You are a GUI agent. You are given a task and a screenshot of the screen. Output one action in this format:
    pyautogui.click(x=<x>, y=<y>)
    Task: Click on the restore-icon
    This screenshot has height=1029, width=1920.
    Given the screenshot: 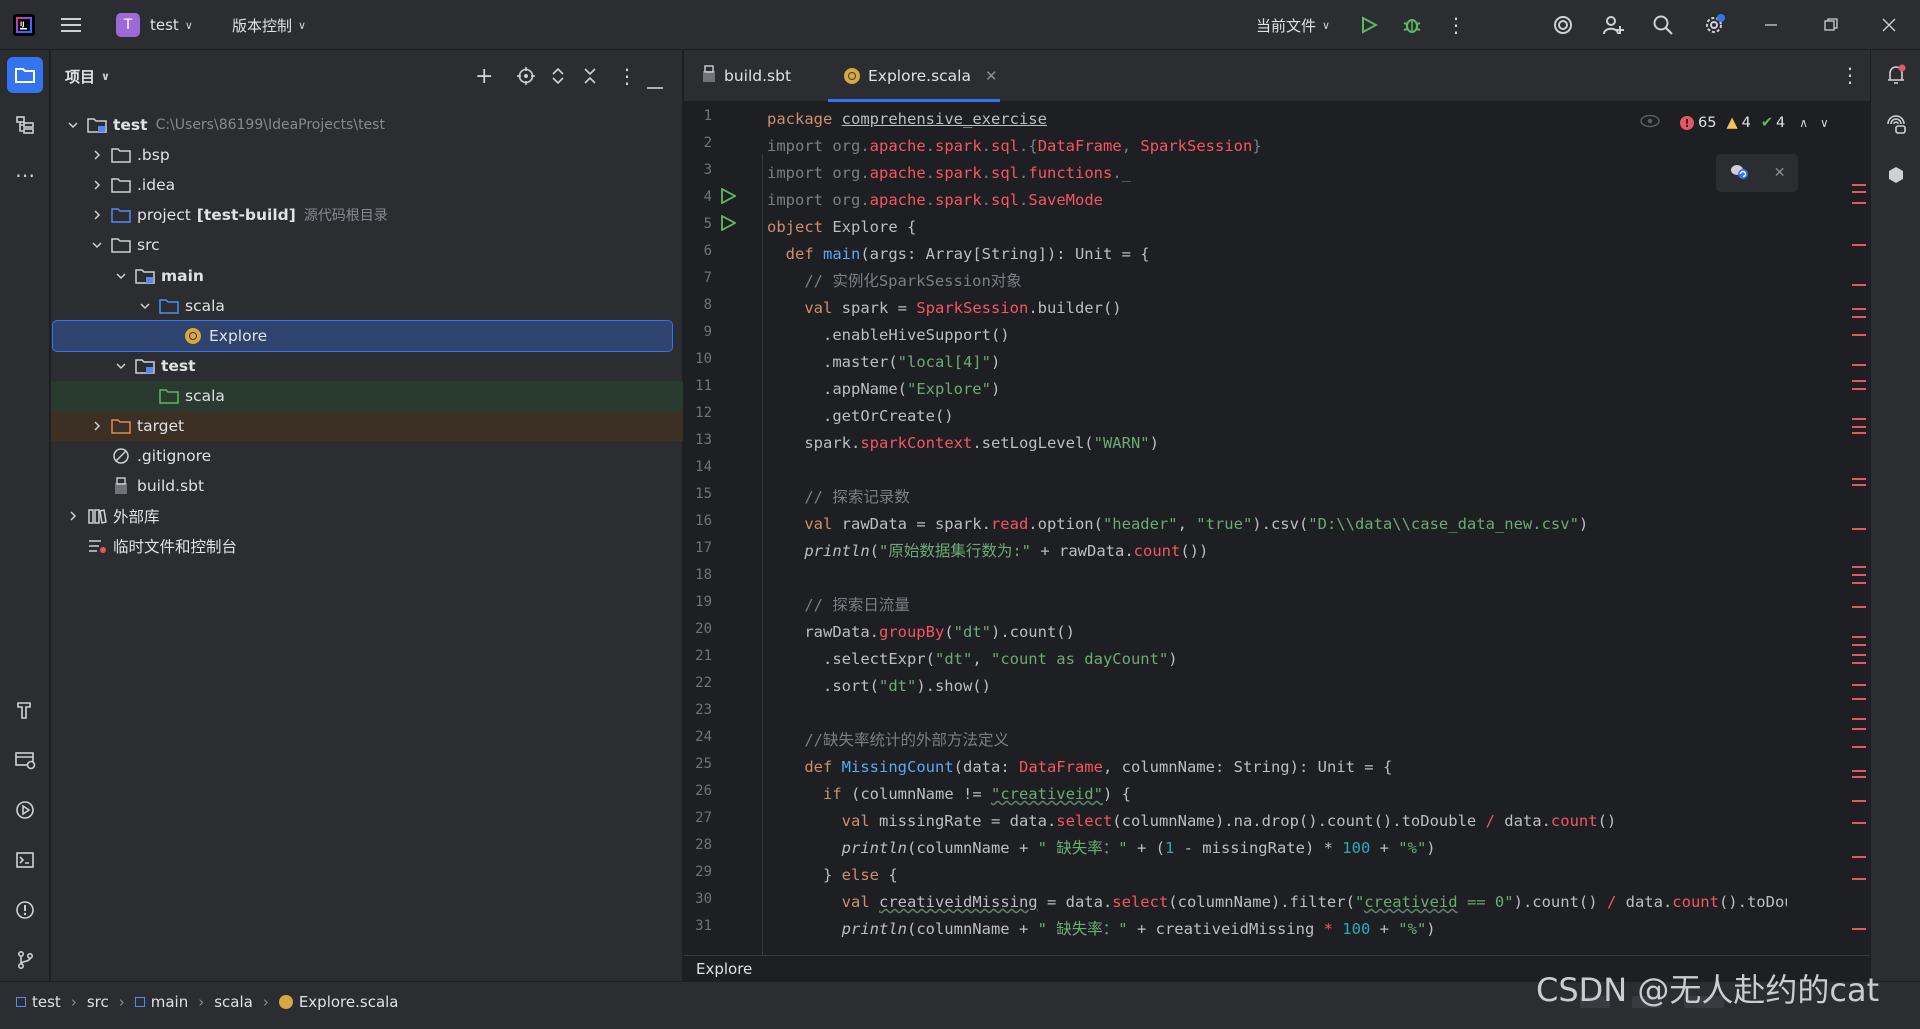 What is the action you would take?
    pyautogui.click(x=1831, y=25)
    